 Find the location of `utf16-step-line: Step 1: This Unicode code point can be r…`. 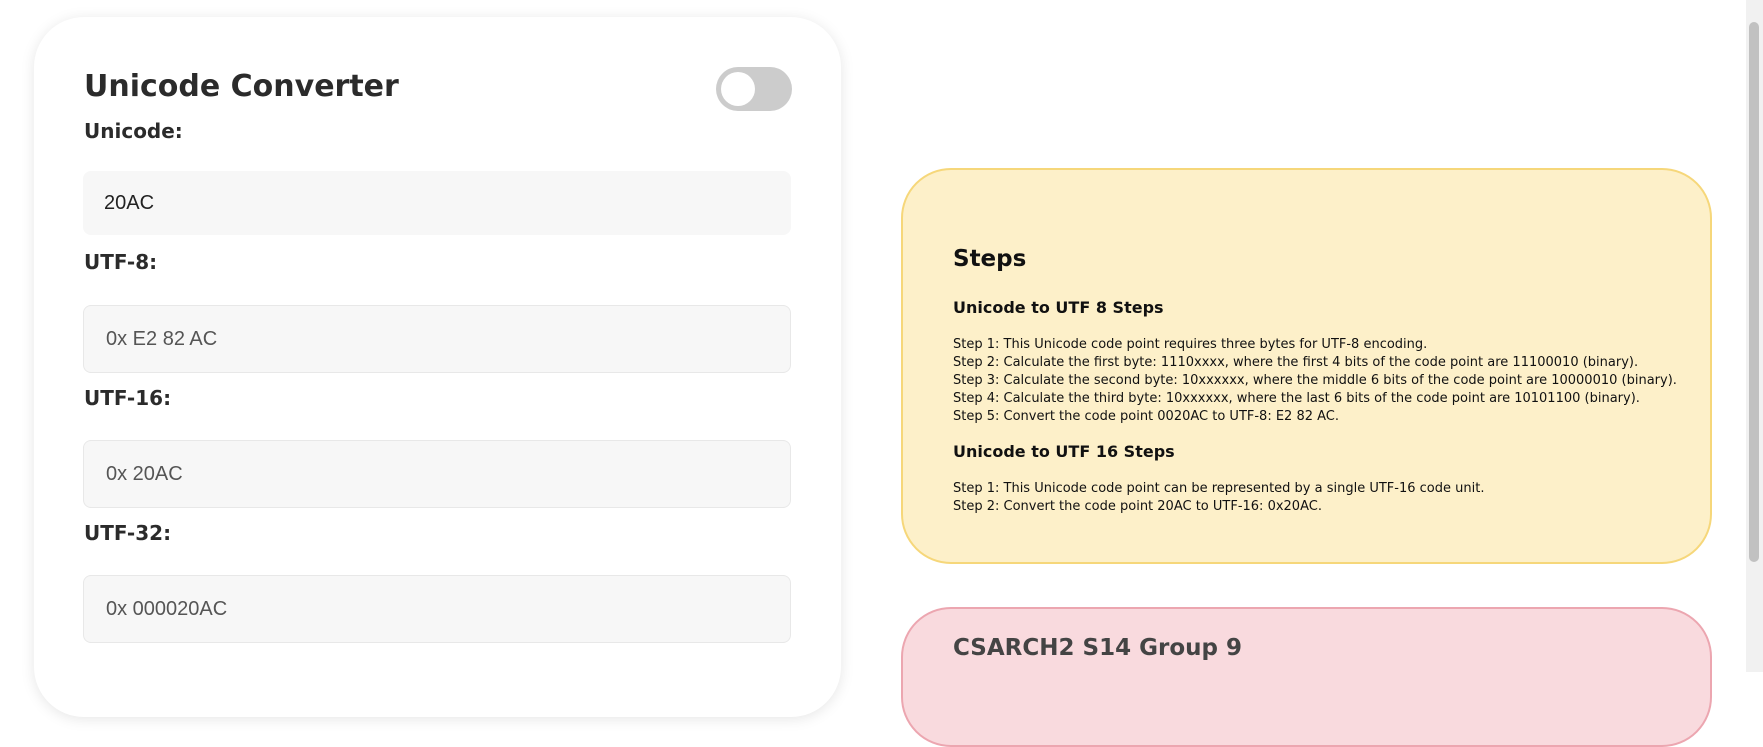

utf16-step-line: Step 1: This Unicode code point can be r… is located at coordinates (1219, 488).